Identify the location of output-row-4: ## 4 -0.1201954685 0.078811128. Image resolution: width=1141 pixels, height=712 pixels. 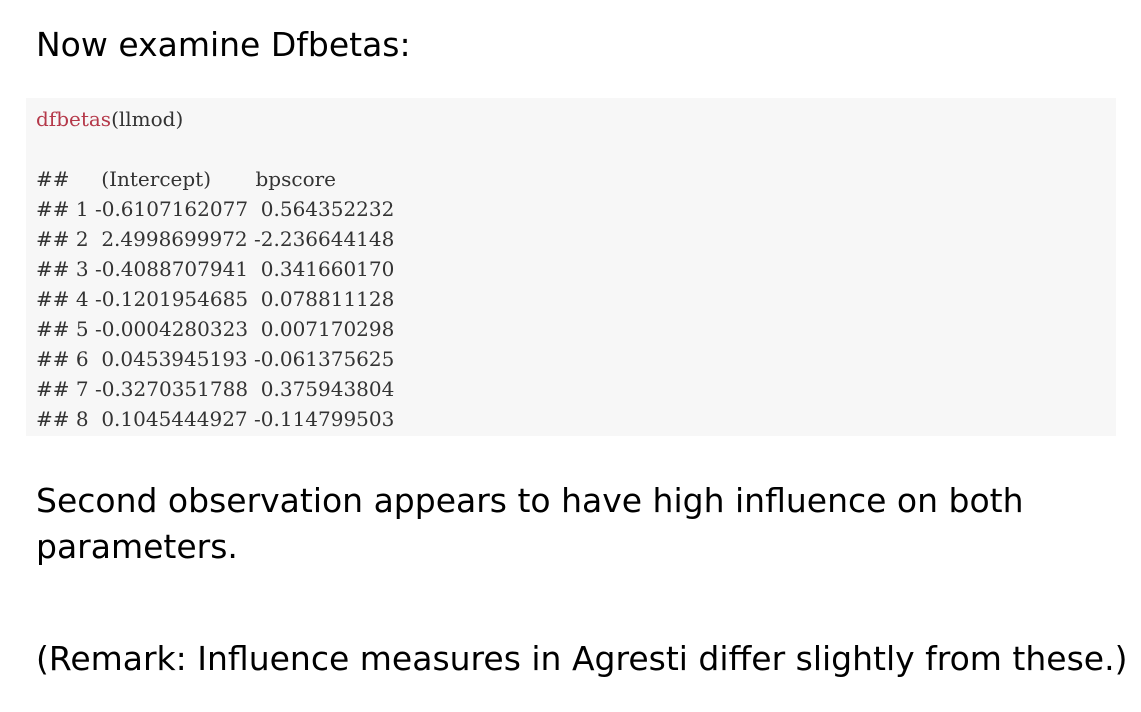
(215, 299).